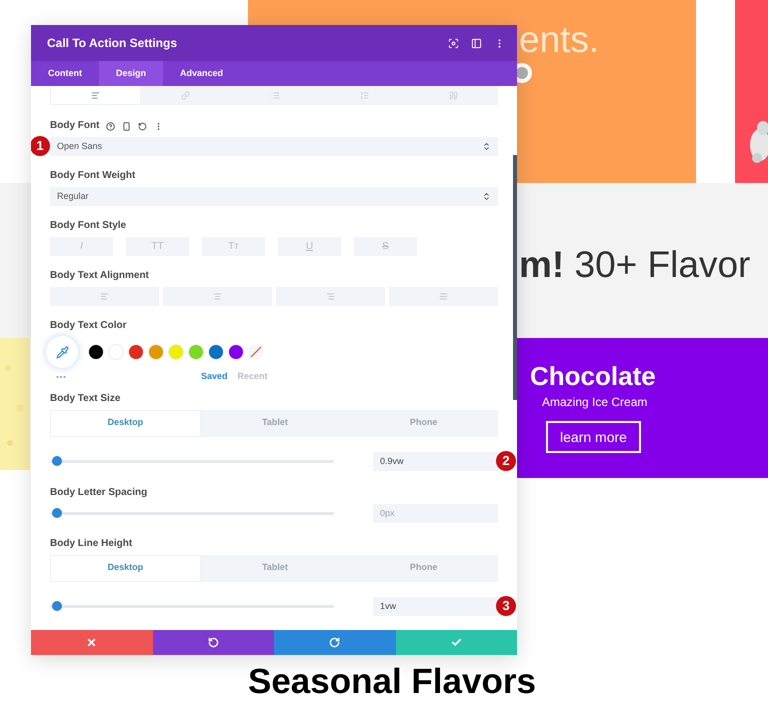 This screenshot has height=718, width=768. What do you see at coordinates (100, 276) in the screenshot?
I see `field-label: Body Text Alignment` at bounding box center [100, 276].